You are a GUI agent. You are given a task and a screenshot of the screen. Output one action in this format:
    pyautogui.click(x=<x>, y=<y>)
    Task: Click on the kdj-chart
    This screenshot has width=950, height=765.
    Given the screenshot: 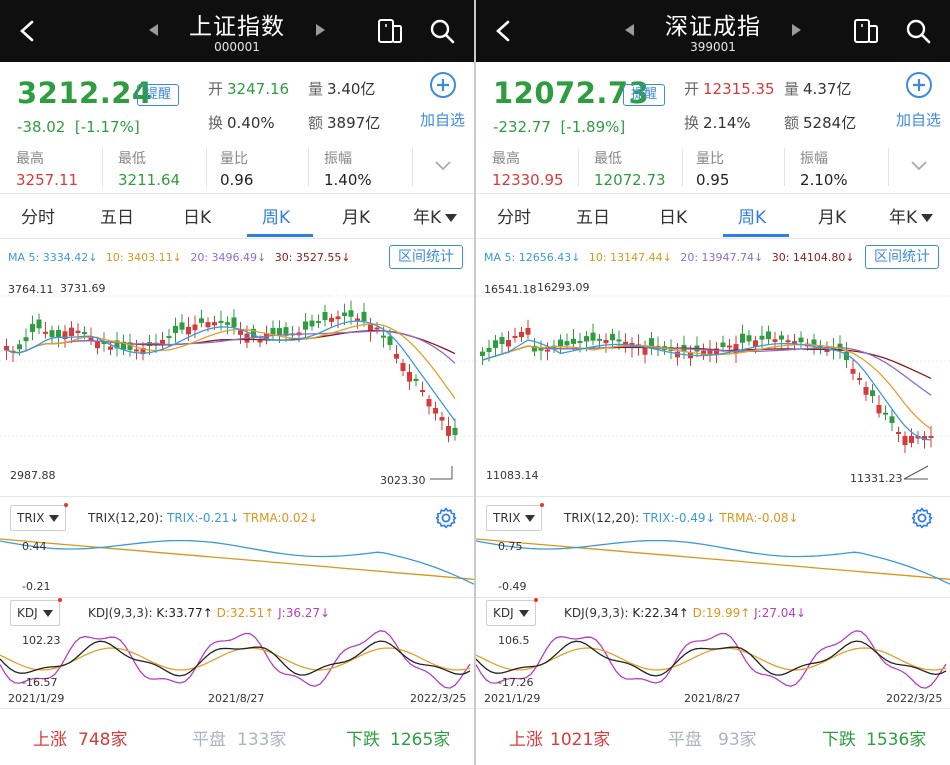 What is the action you would take?
    pyautogui.click(x=711, y=659)
    